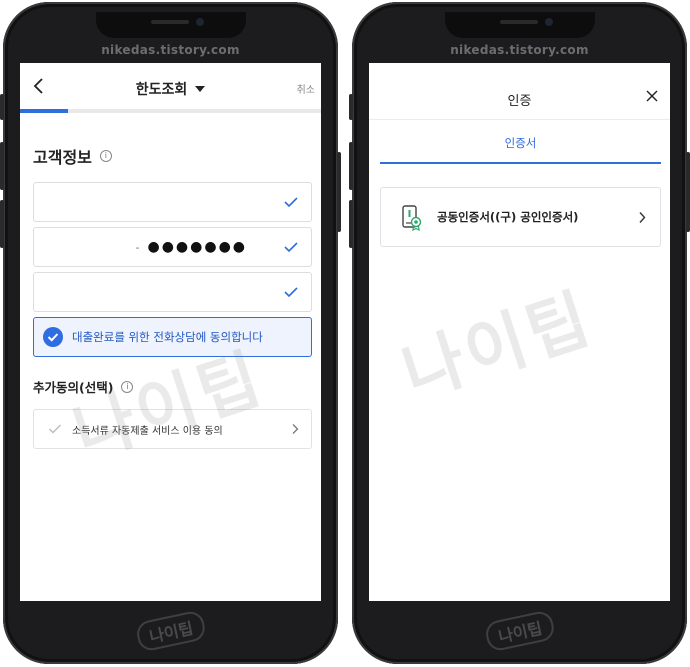  What do you see at coordinates (170, 111) in the screenshot?
I see `progress-bar` at bounding box center [170, 111].